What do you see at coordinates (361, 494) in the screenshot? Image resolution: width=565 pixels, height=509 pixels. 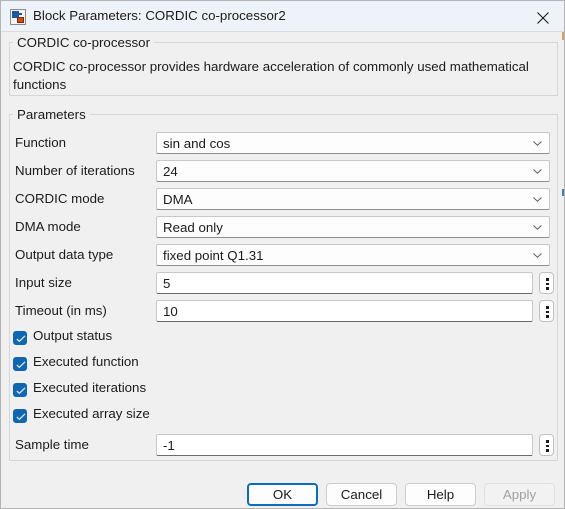 I see `cancel-button: Cancel` at bounding box center [361, 494].